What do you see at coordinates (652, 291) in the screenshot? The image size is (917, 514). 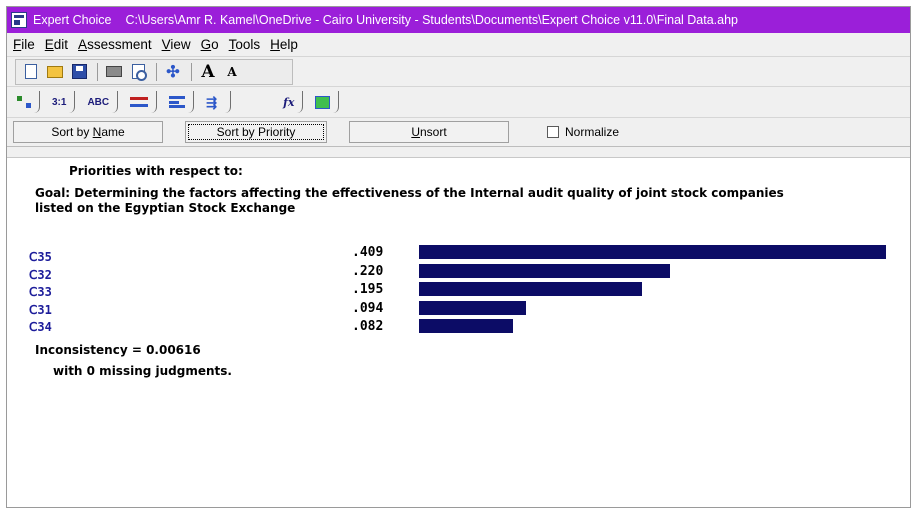 I see `priority-bars` at bounding box center [652, 291].